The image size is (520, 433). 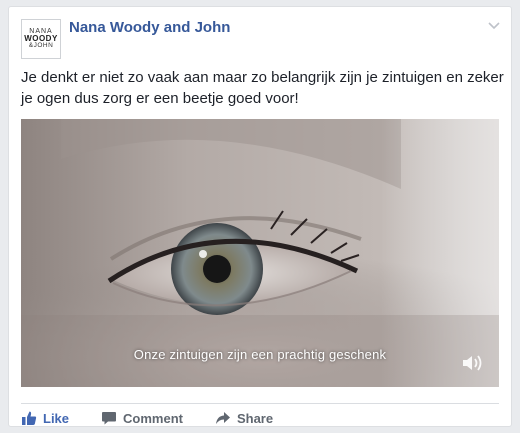 I want to click on comment-label: Comment, so click(x=153, y=418).